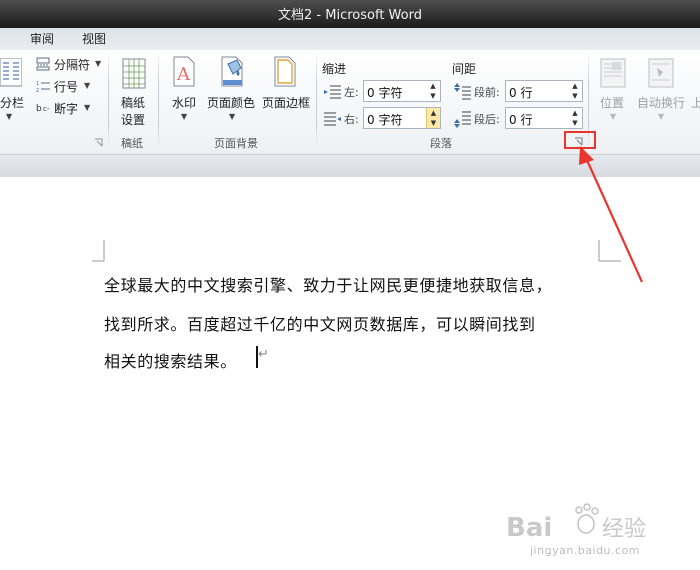 This screenshot has height=570, width=700. I want to click on baidu-jingyan-watermark: Bai 经验 jingyan.baidu.com, so click(592, 532).